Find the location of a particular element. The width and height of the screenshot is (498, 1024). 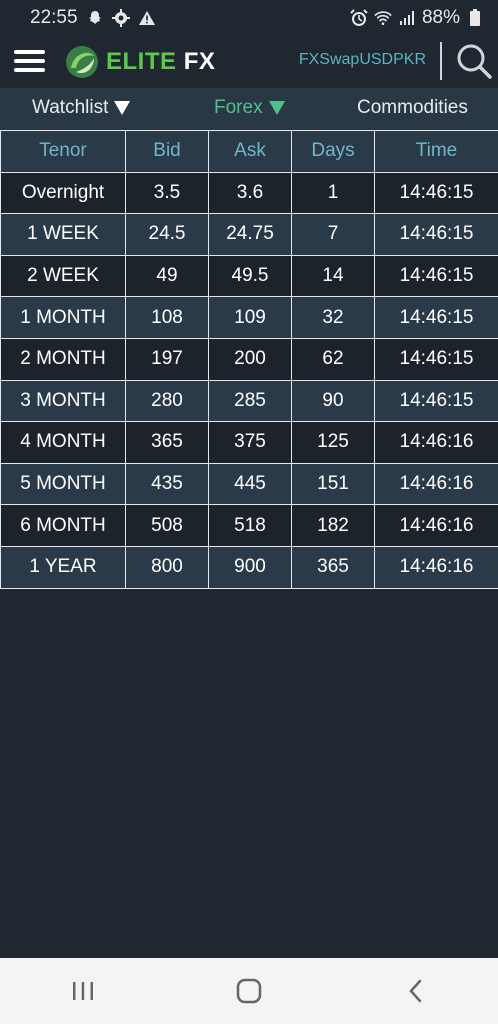

alarm-icon is located at coordinates (359, 18).